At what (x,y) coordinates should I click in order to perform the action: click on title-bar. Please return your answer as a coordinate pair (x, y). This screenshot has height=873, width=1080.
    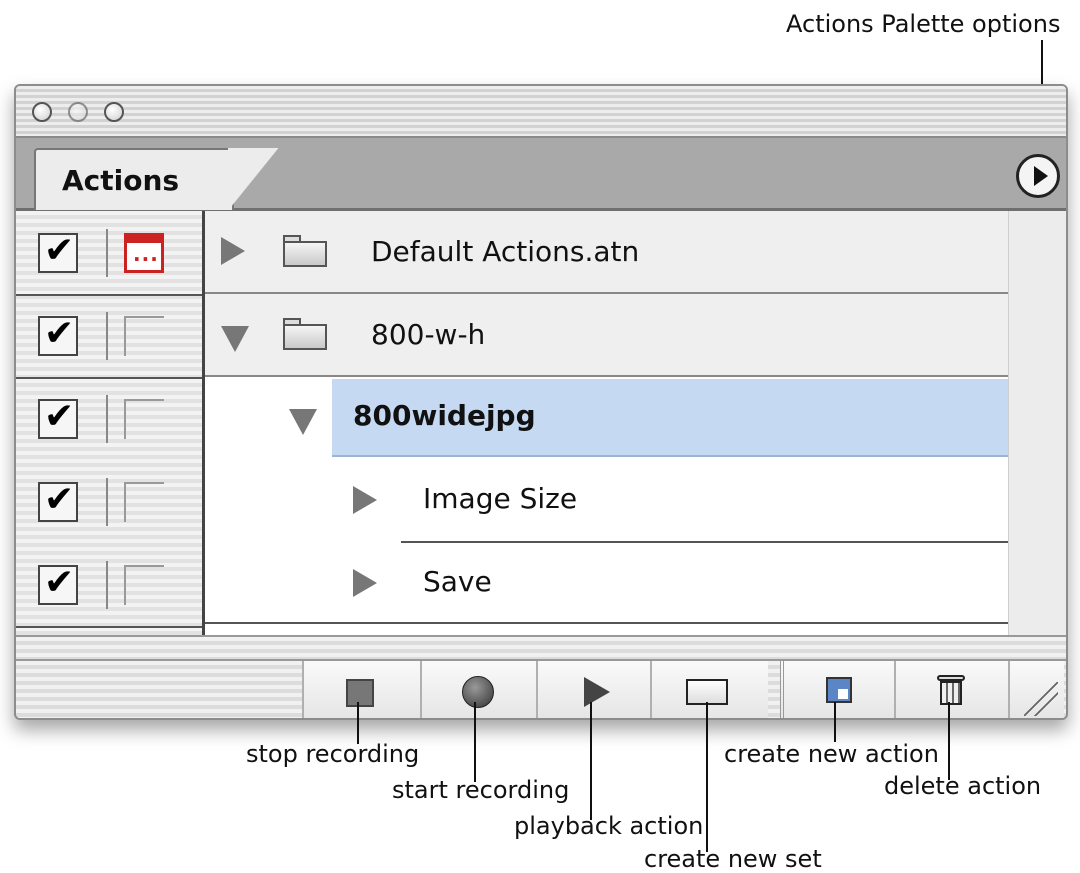
    Looking at the image, I should click on (541, 112).